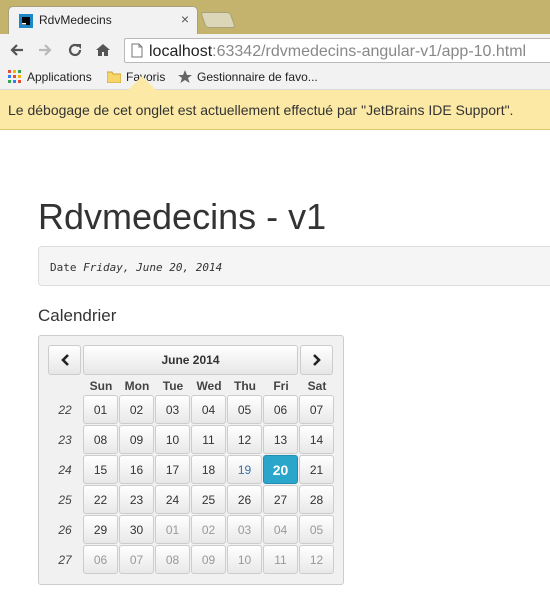  I want to click on folder-icon, so click(114, 77).